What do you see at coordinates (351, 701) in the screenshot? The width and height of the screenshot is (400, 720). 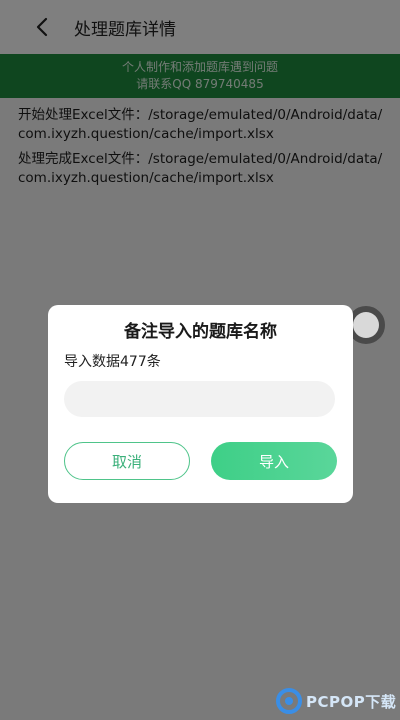 I see `watermark-text: PCPOP下载` at bounding box center [351, 701].